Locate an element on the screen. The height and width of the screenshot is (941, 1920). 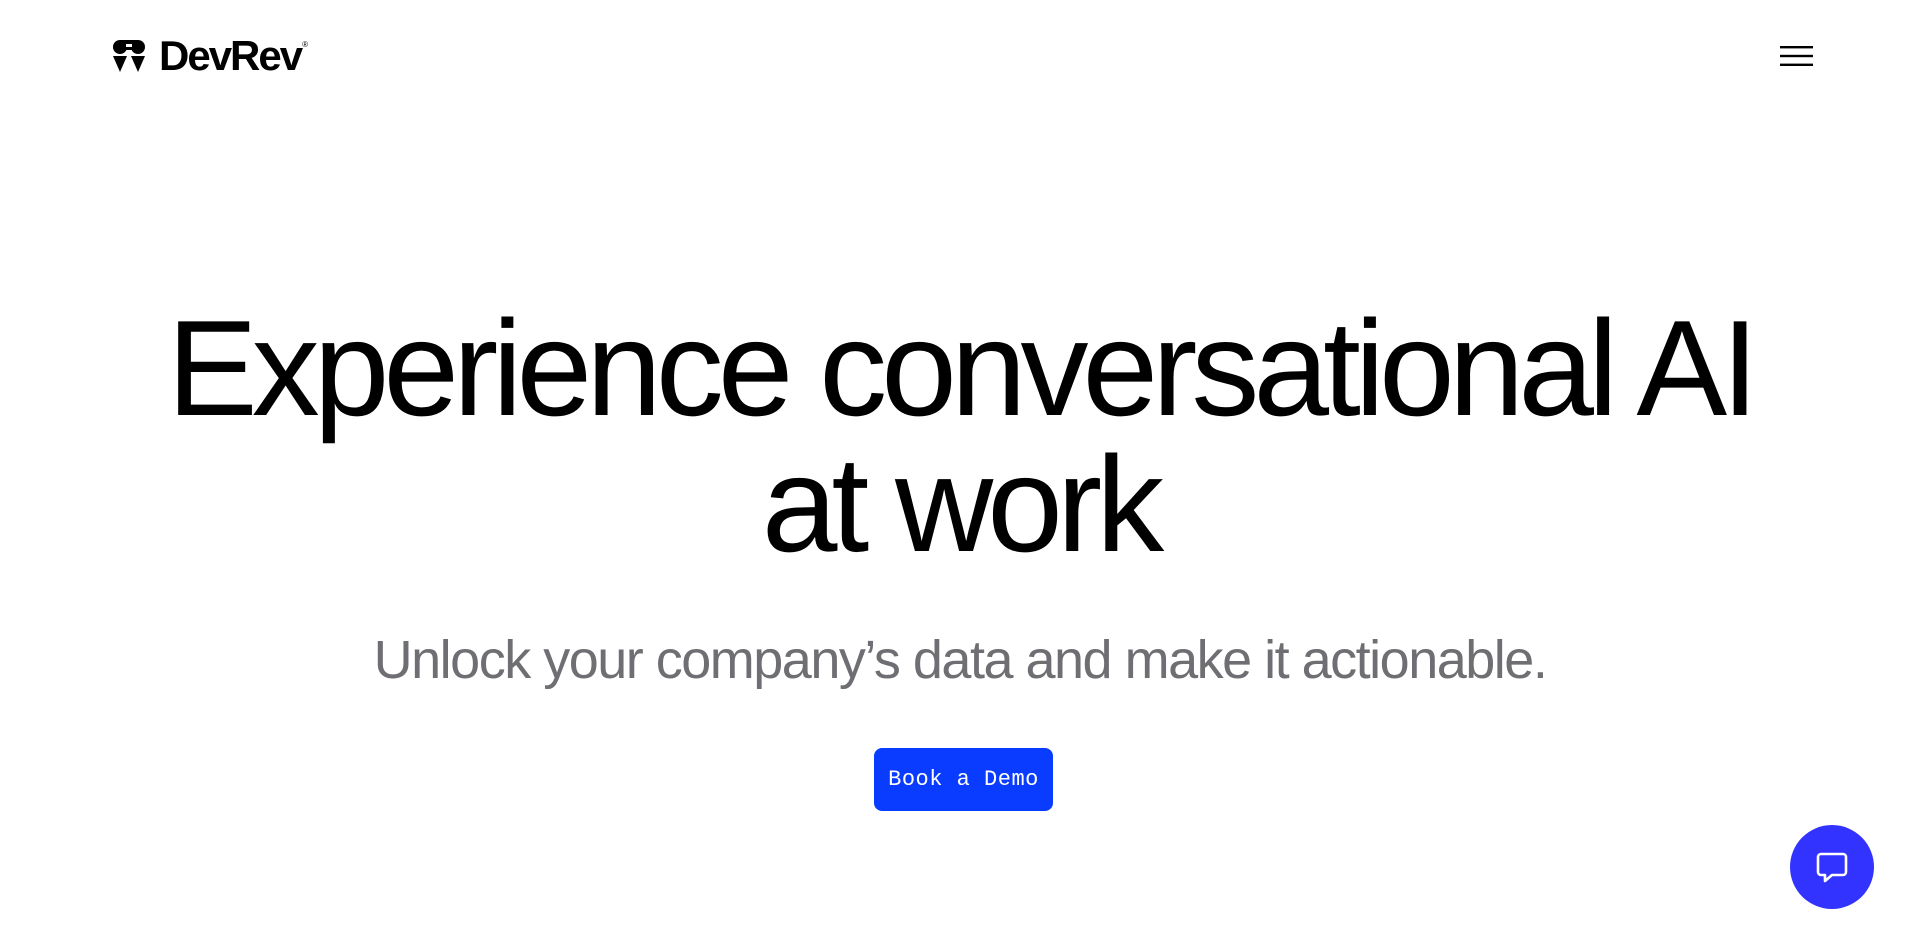
chat-bubble-icon is located at coordinates (1832, 867).